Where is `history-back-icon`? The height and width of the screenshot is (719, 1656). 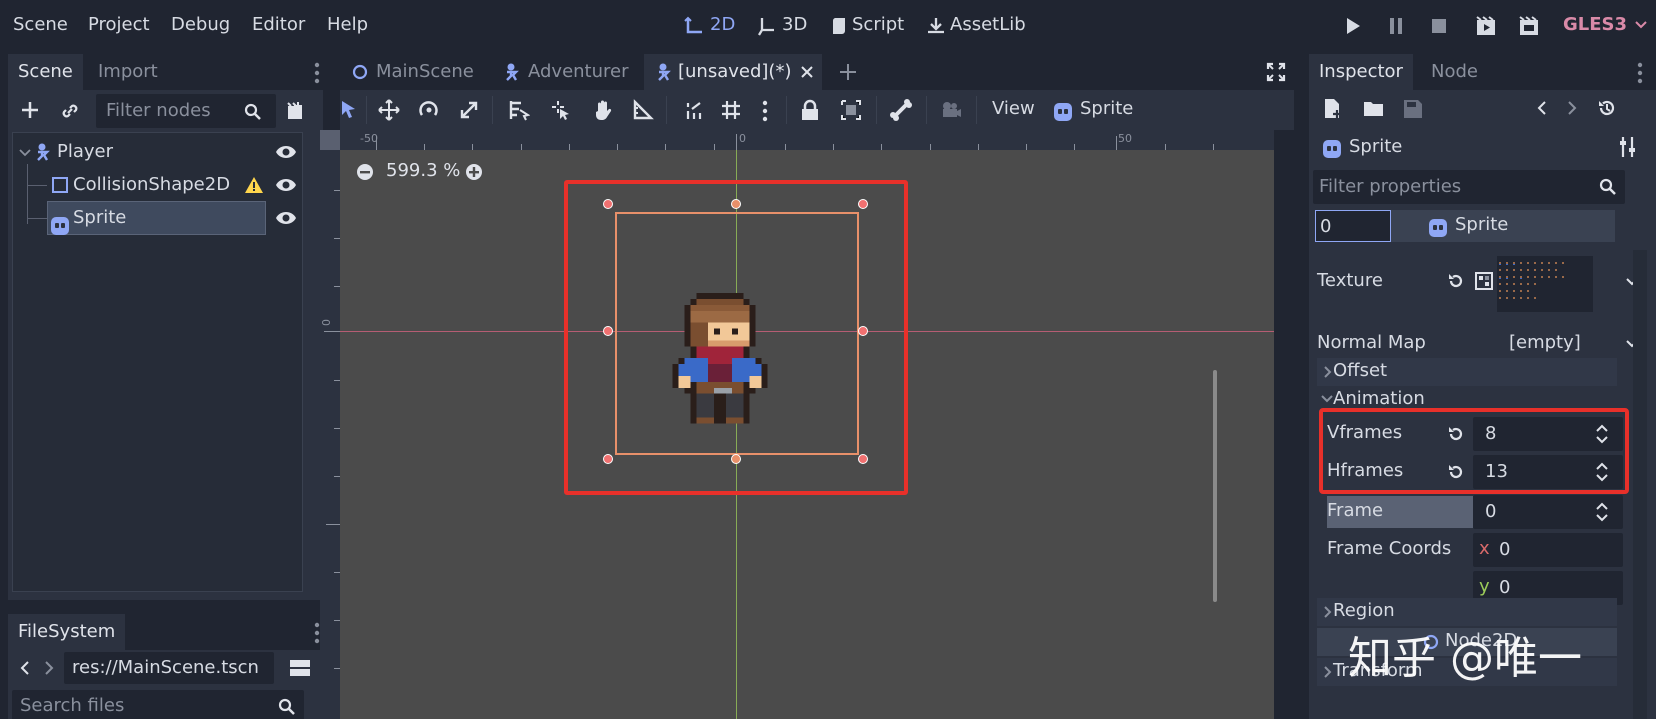
history-back-icon is located at coordinates (1542, 108).